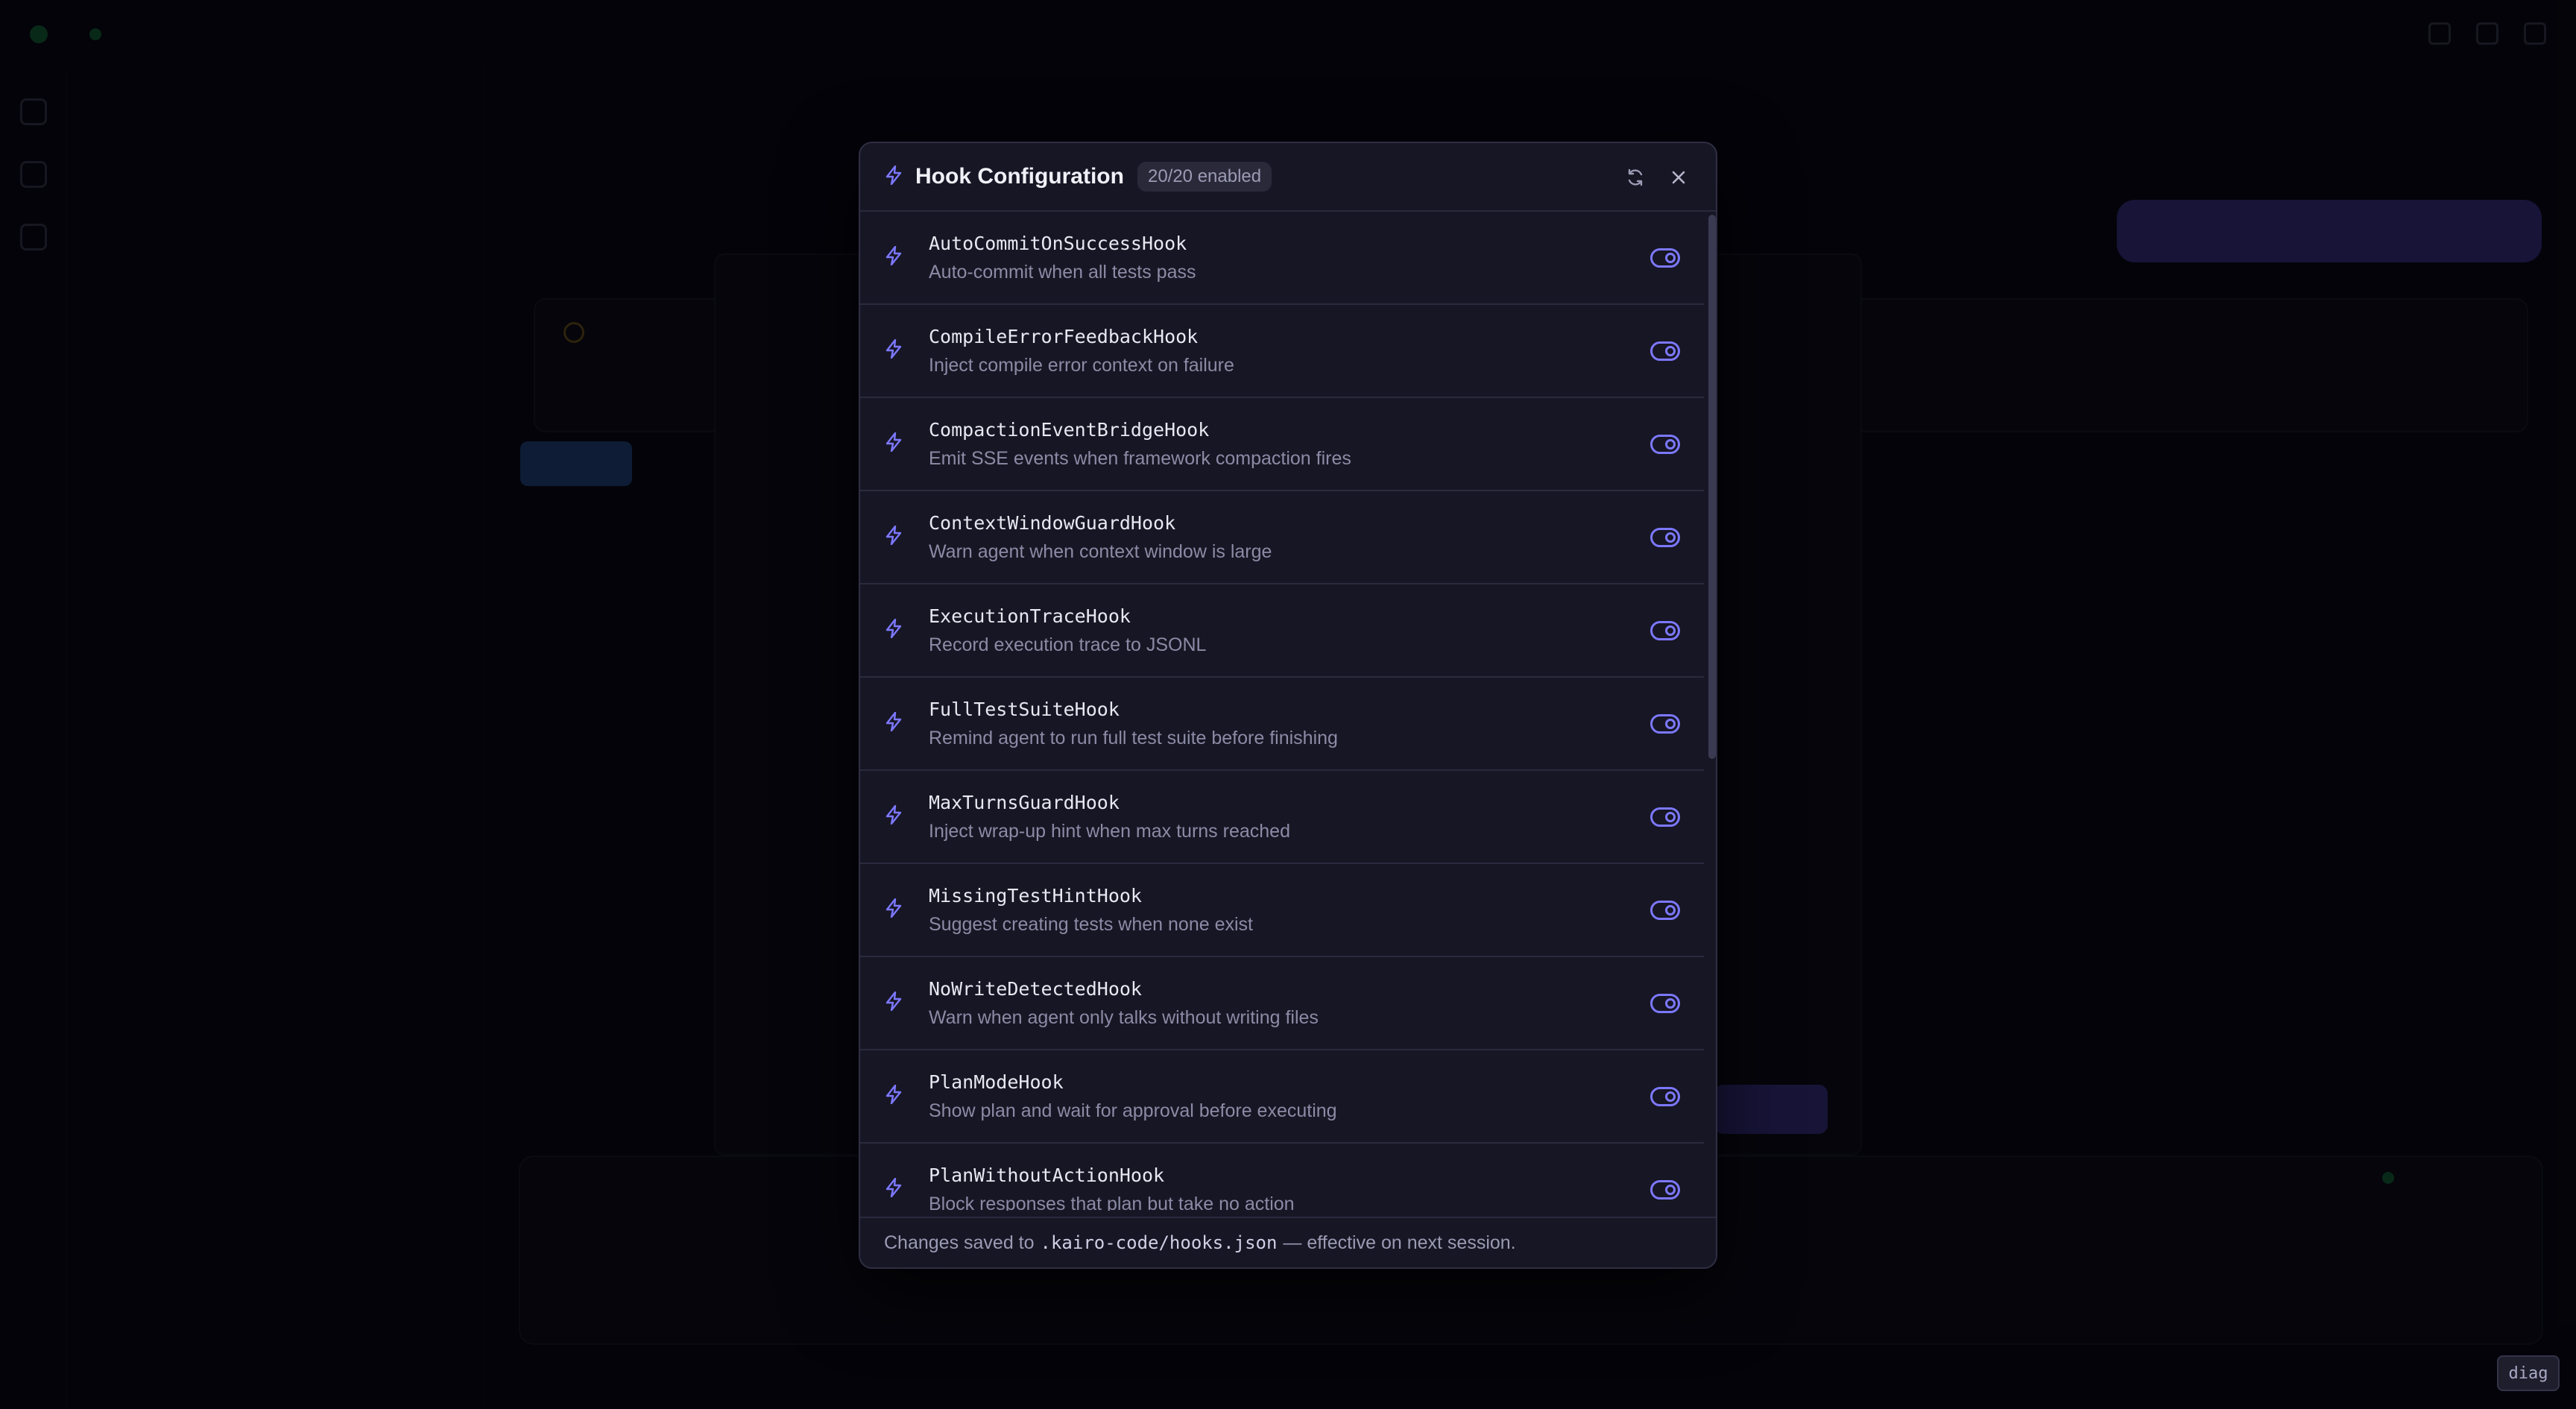  What do you see at coordinates (1030, 616) in the screenshot?
I see `hook-name: ExecutionTraceHook` at bounding box center [1030, 616].